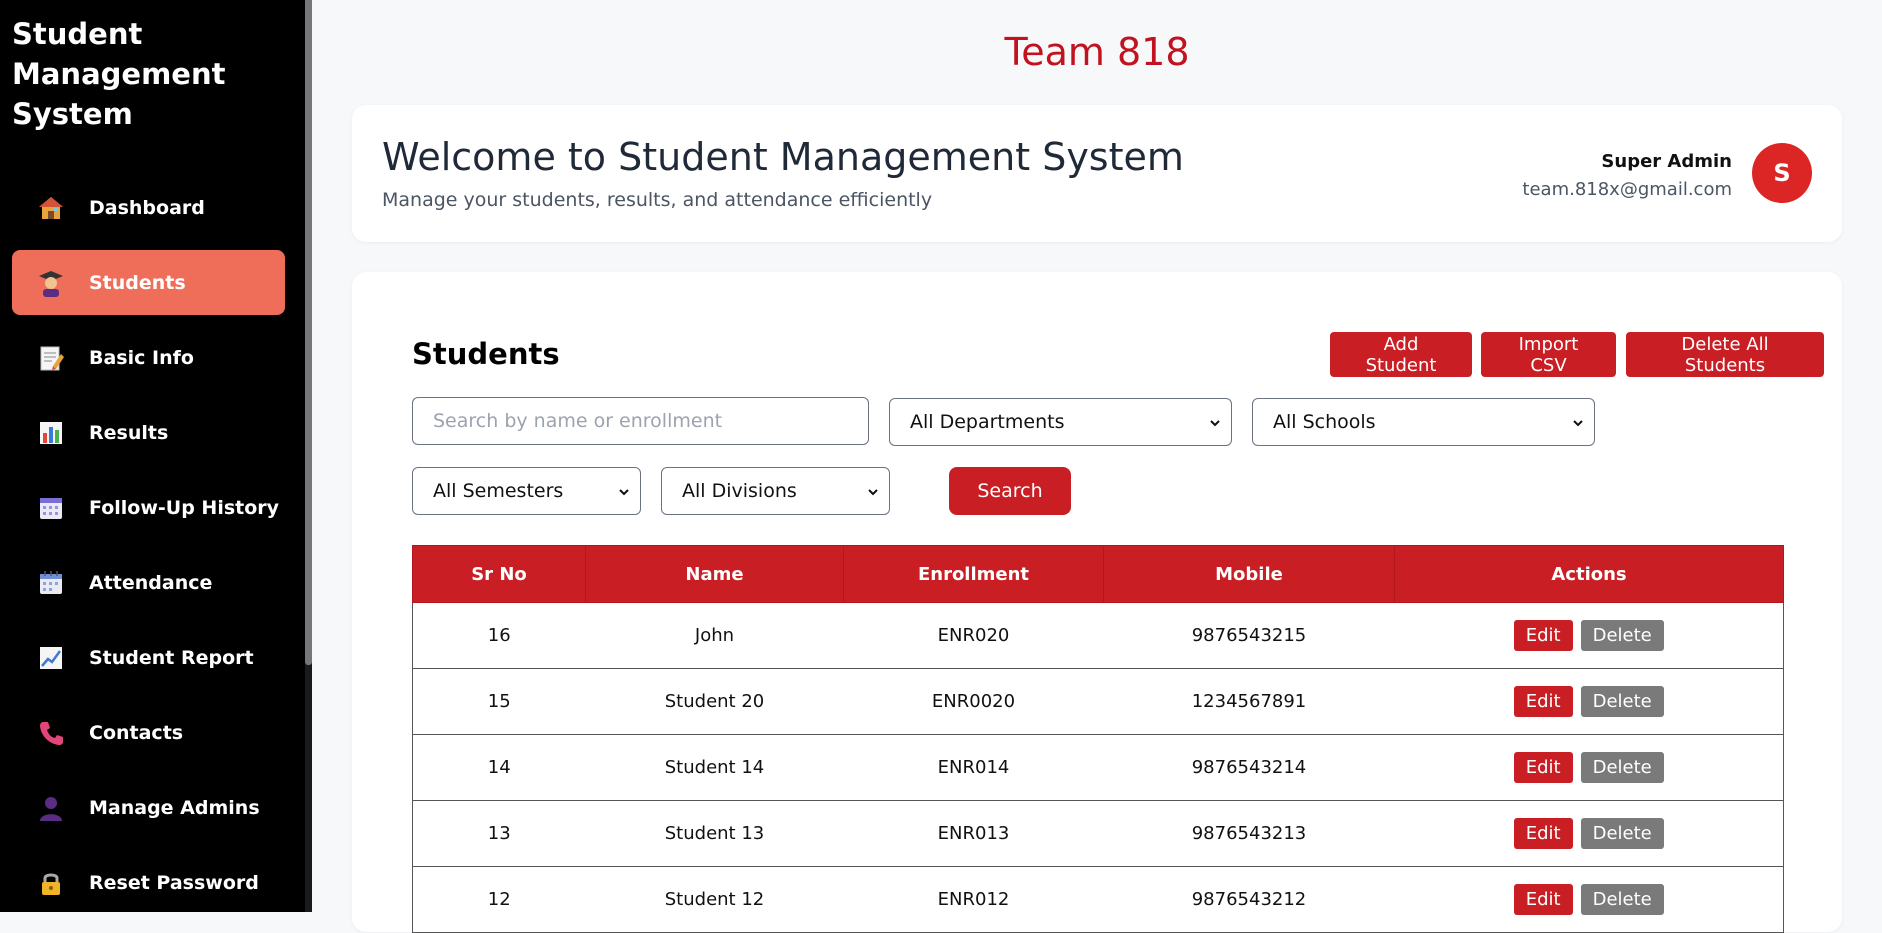  I want to click on search-button: Search, so click(1010, 491).